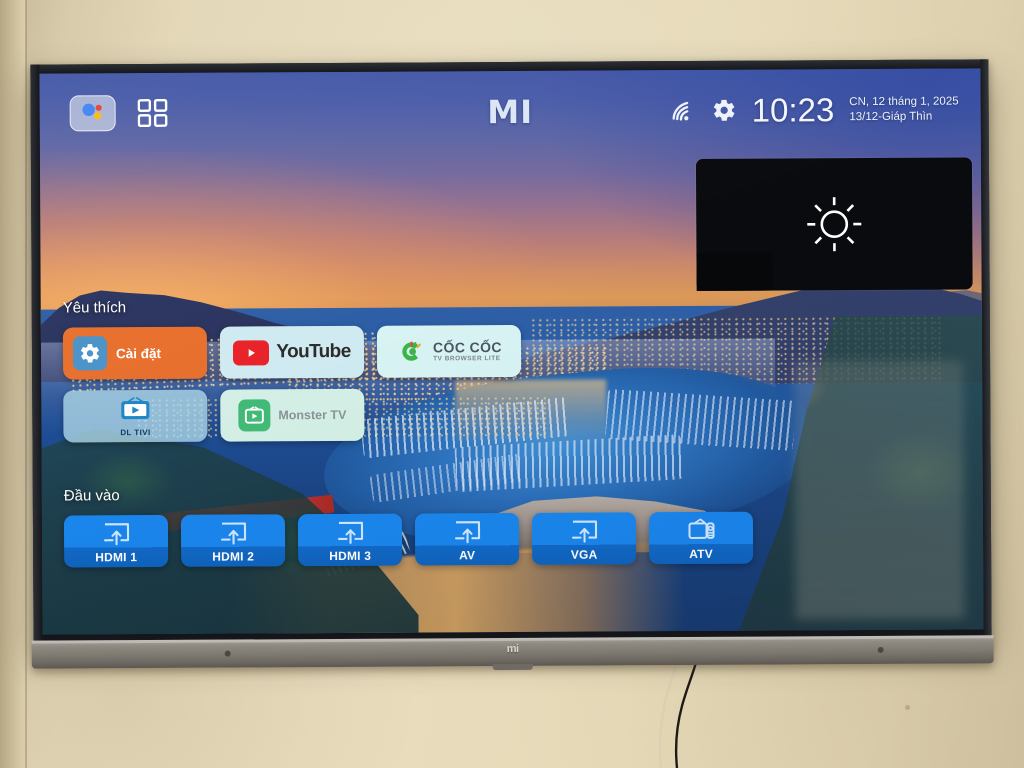 This screenshot has width=1024, height=768. What do you see at coordinates (411, 351) in the screenshot?
I see `coccoc-icon` at bounding box center [411, 351].